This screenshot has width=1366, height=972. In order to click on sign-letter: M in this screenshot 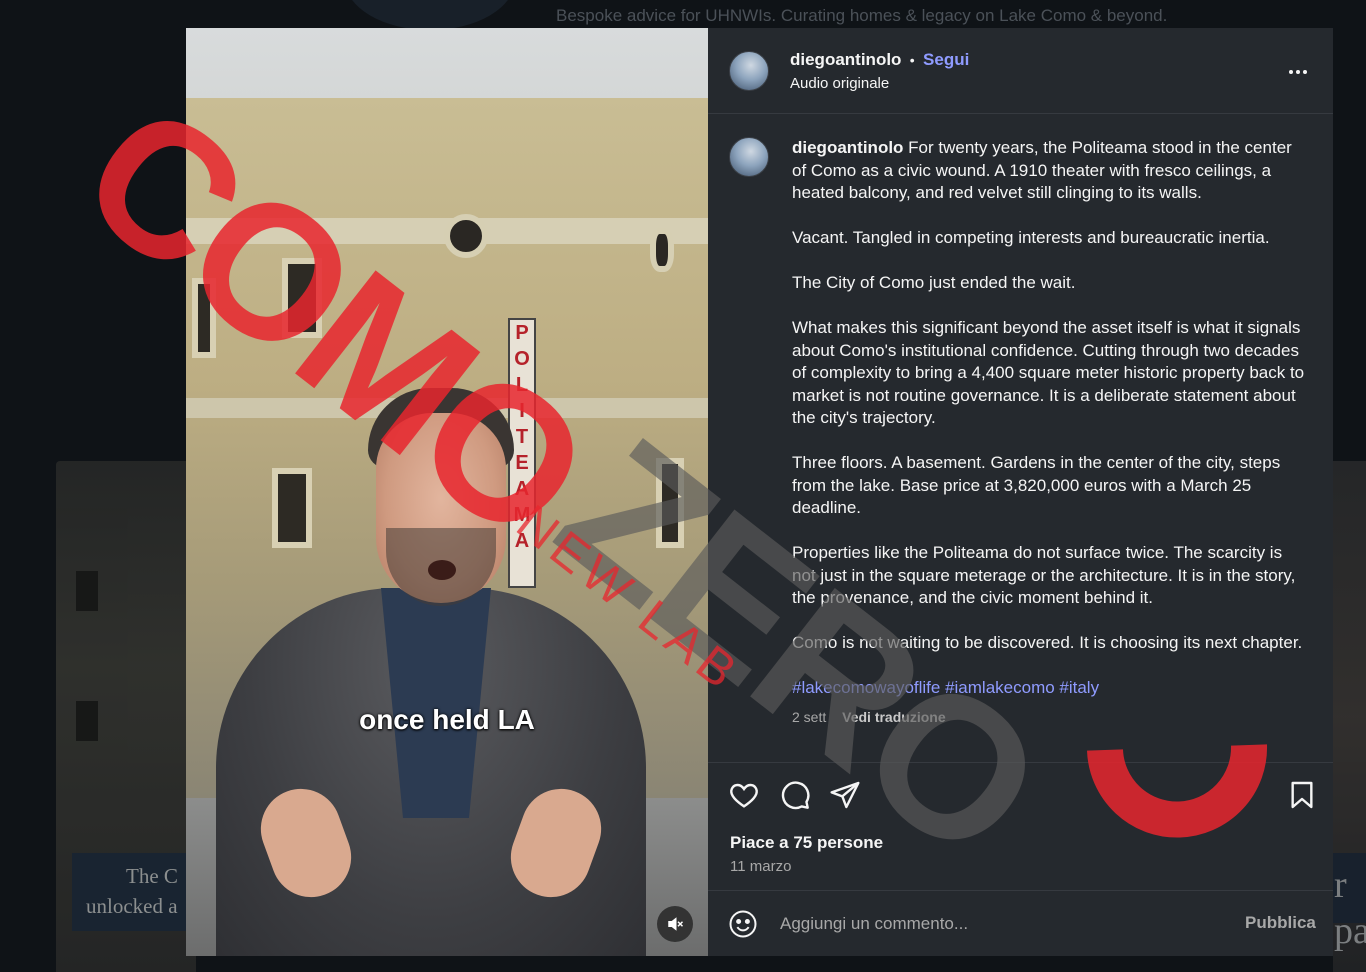, I will do `click(522, 515)`.